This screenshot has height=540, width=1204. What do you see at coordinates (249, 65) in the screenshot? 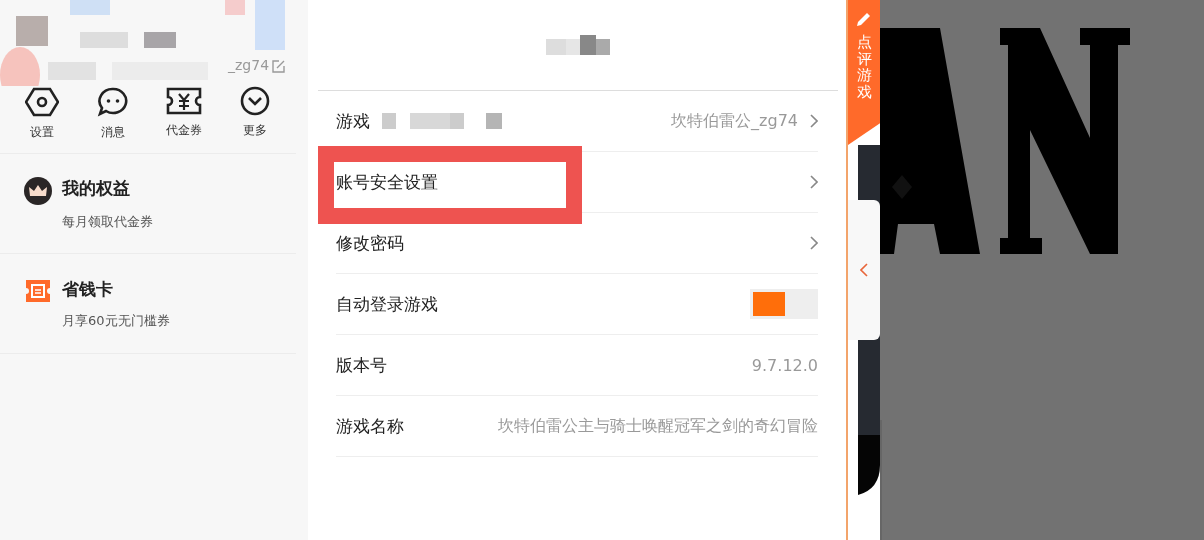
I see `user-id-text: _zg74` at bounding box center [249, 65].